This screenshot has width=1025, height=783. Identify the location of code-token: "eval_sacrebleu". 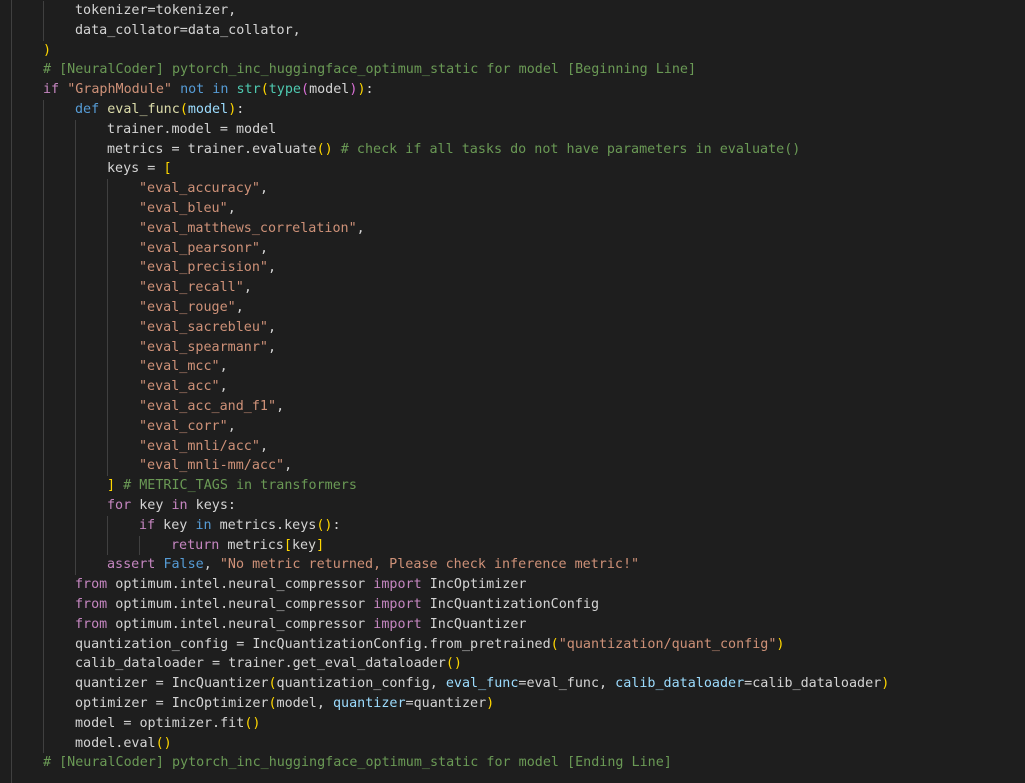
(203, 327).